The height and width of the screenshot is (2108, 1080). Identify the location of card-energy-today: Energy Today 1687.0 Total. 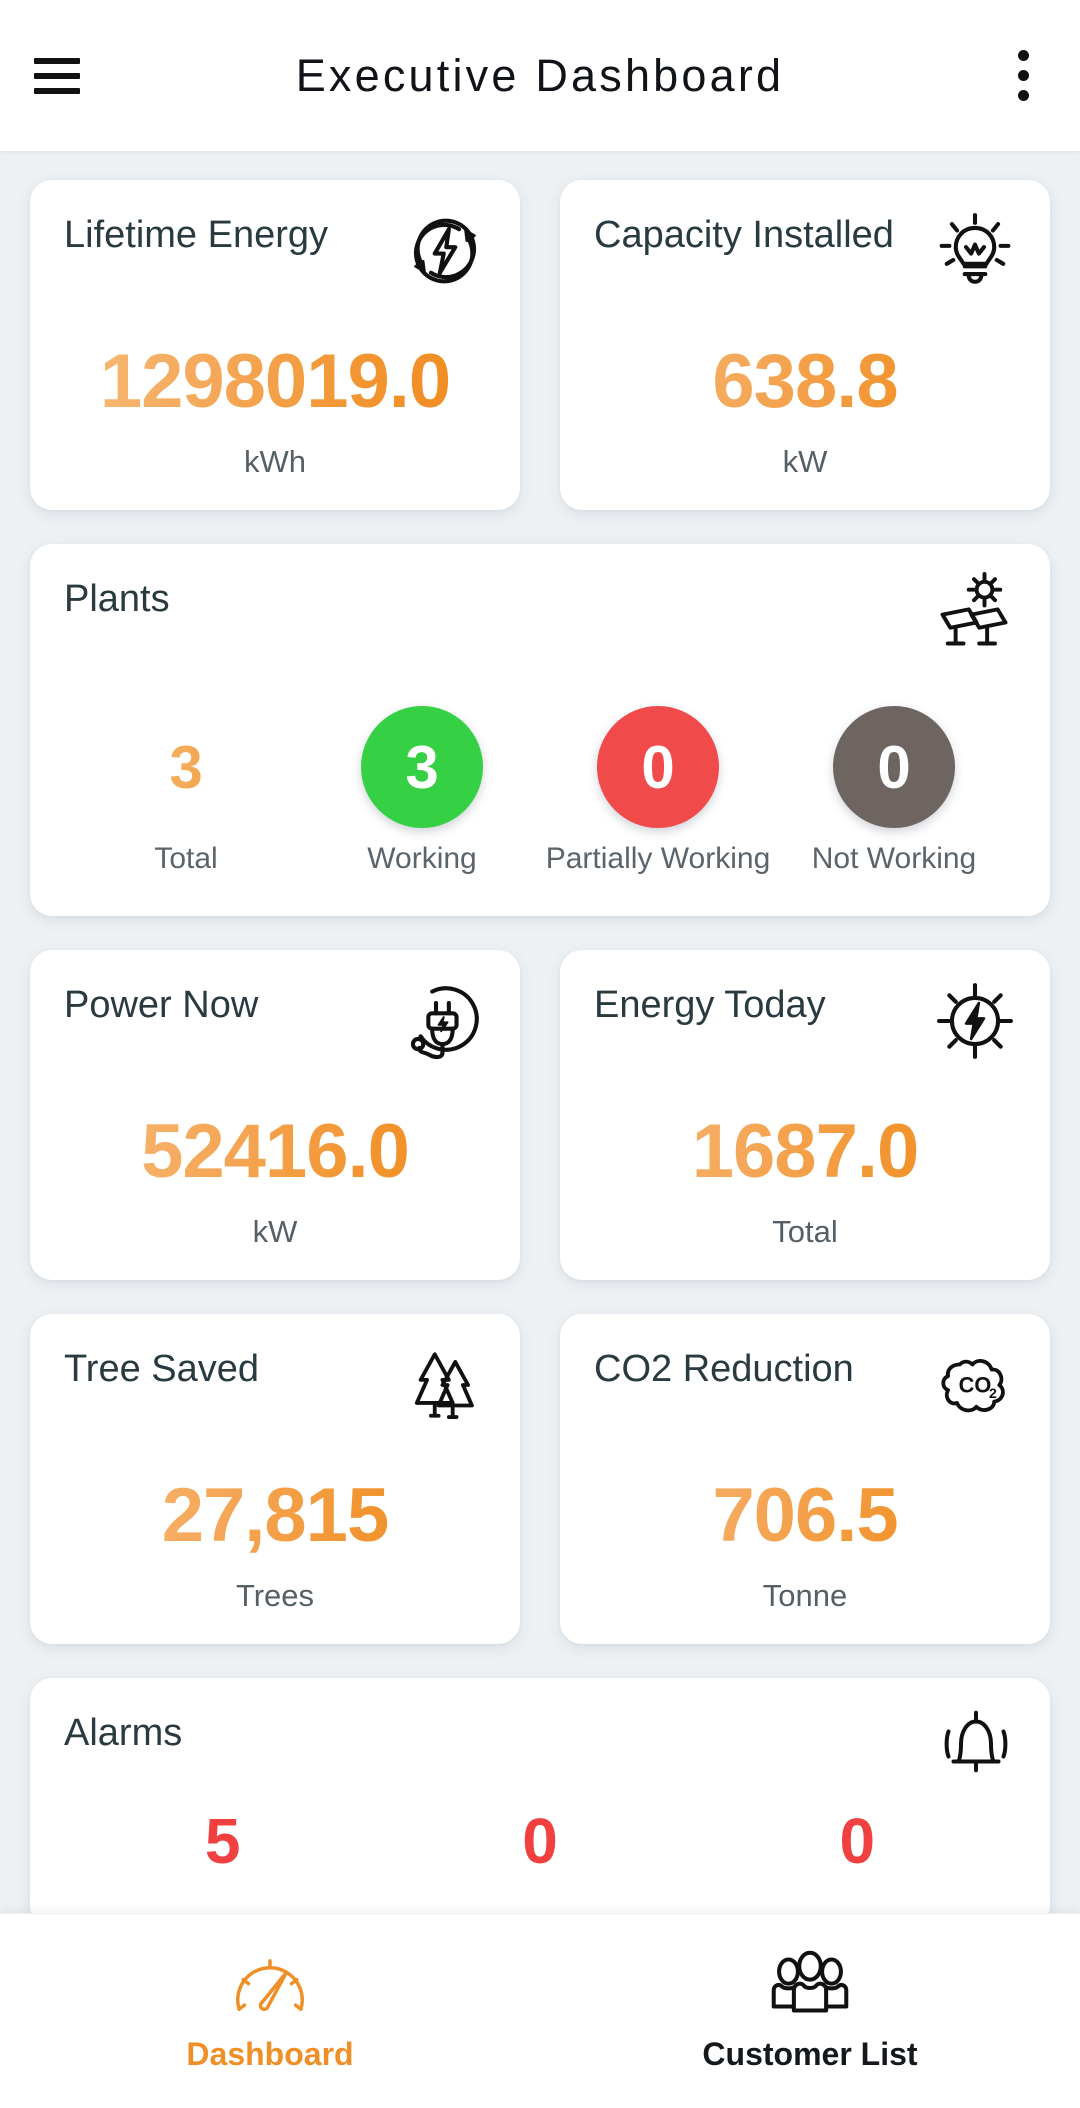
(805, 1115).